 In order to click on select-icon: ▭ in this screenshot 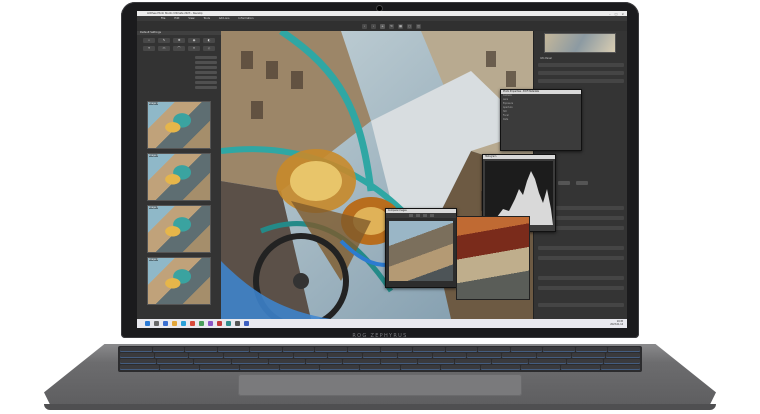, I will do `click(164, 48)`.